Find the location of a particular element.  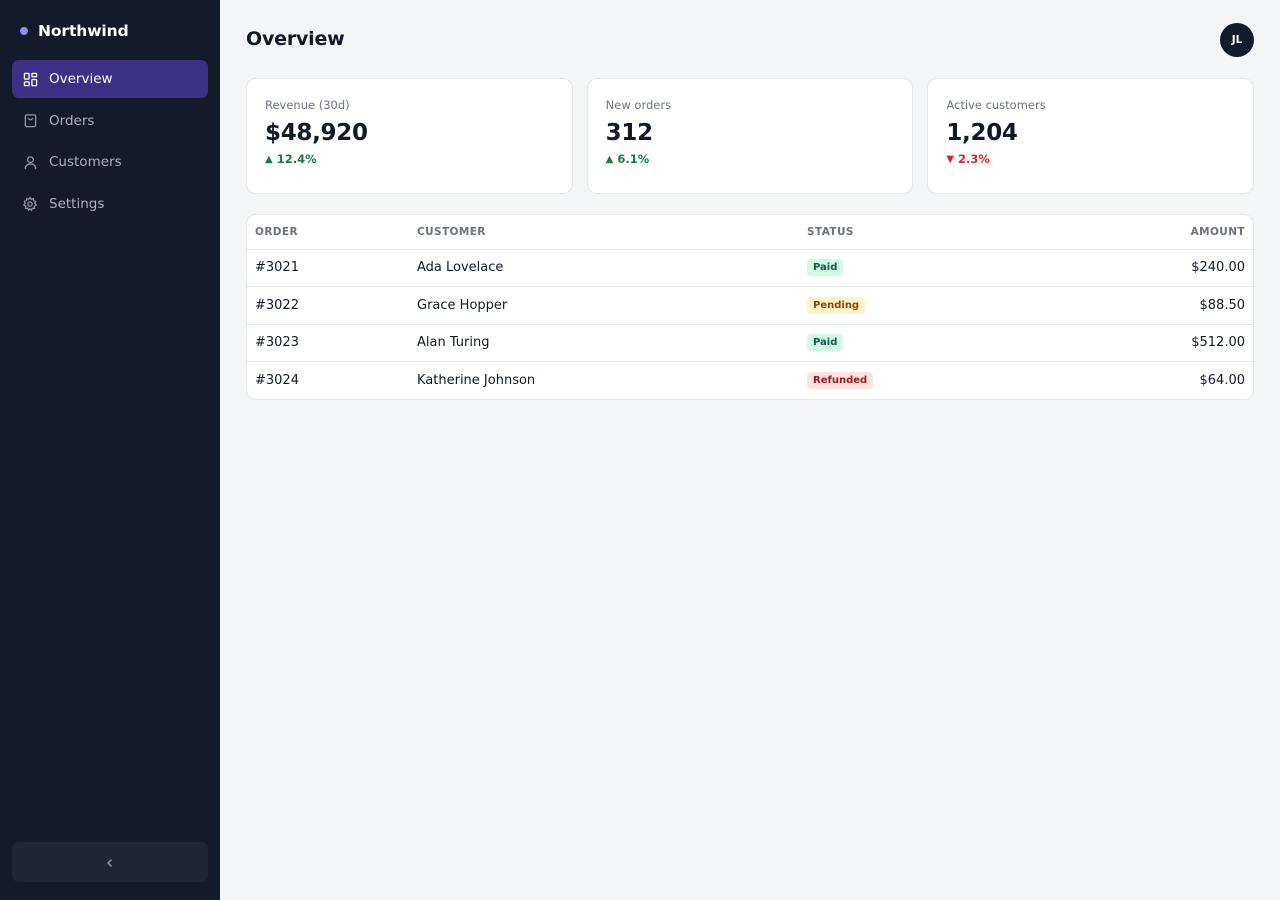

stat-delta-value: 6.1% is located at coordinates (633, 159).